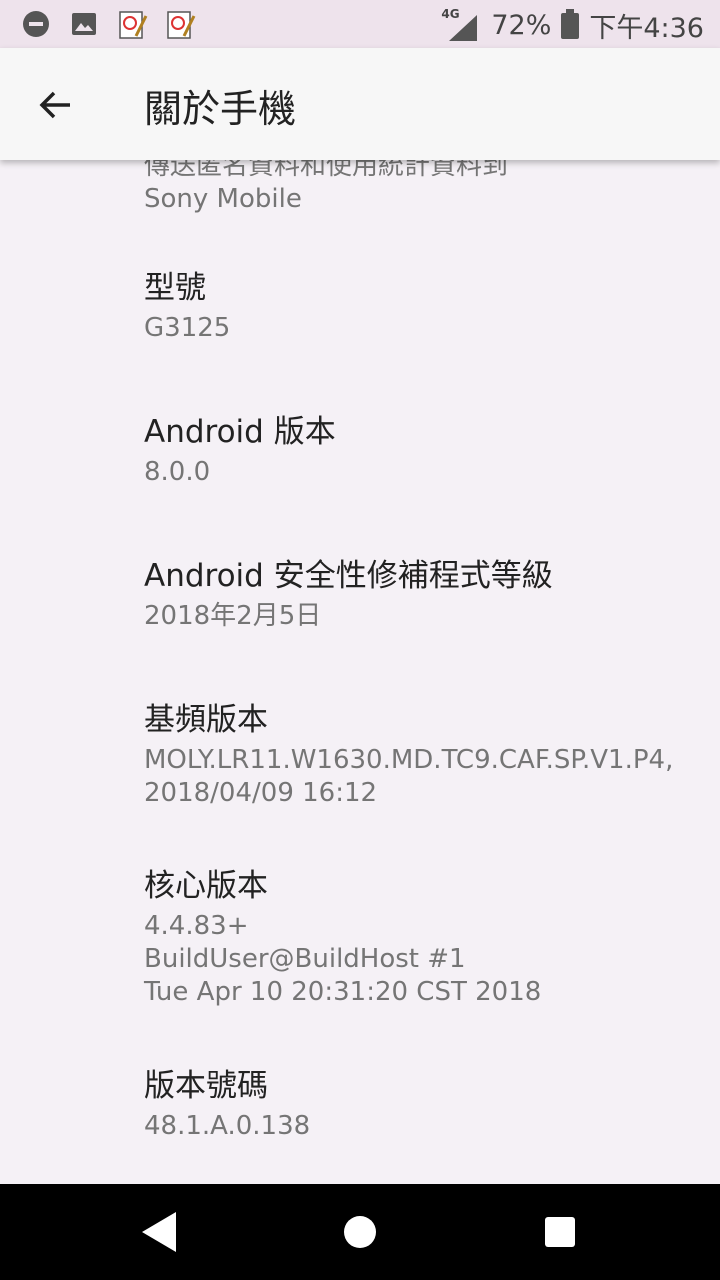  What do you see at coordinates (646, 28) in the screenshot?
I see `clock: 下午4:36` at bounding box center [646, 28].